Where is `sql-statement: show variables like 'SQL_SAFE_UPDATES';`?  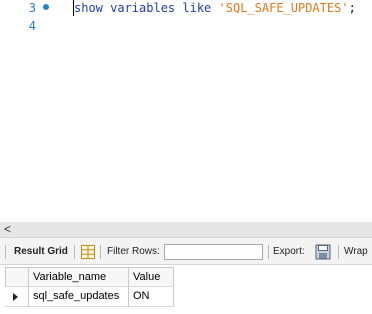 sql-statement: show variables like 'SQL_SAFE_UPDATES'; is located at coordinates (215, 8).